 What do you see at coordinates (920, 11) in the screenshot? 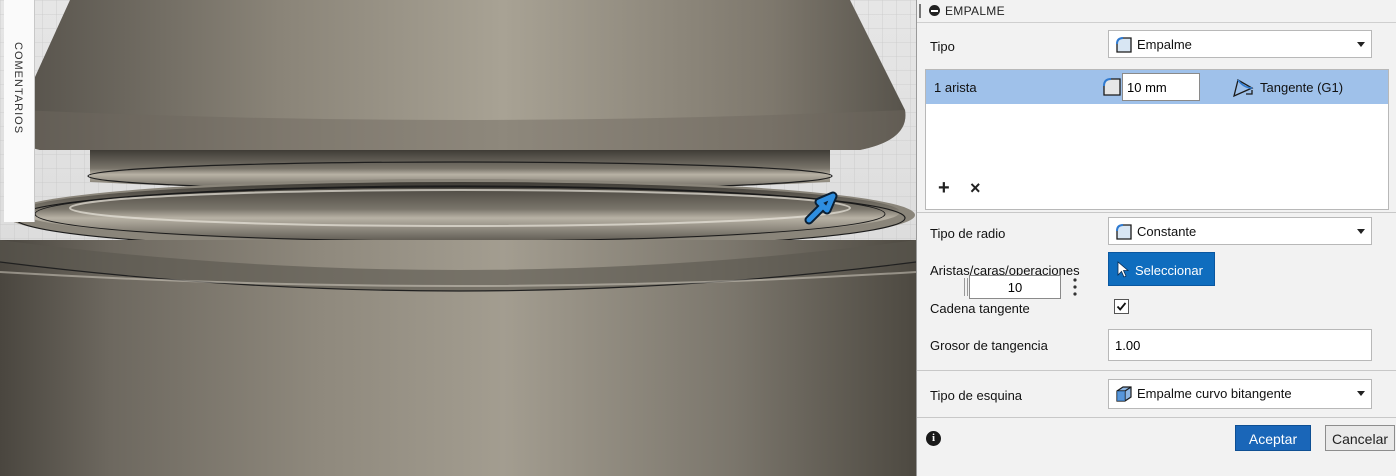
I see `panel-grip-icon` at bounding box center [920, 11].